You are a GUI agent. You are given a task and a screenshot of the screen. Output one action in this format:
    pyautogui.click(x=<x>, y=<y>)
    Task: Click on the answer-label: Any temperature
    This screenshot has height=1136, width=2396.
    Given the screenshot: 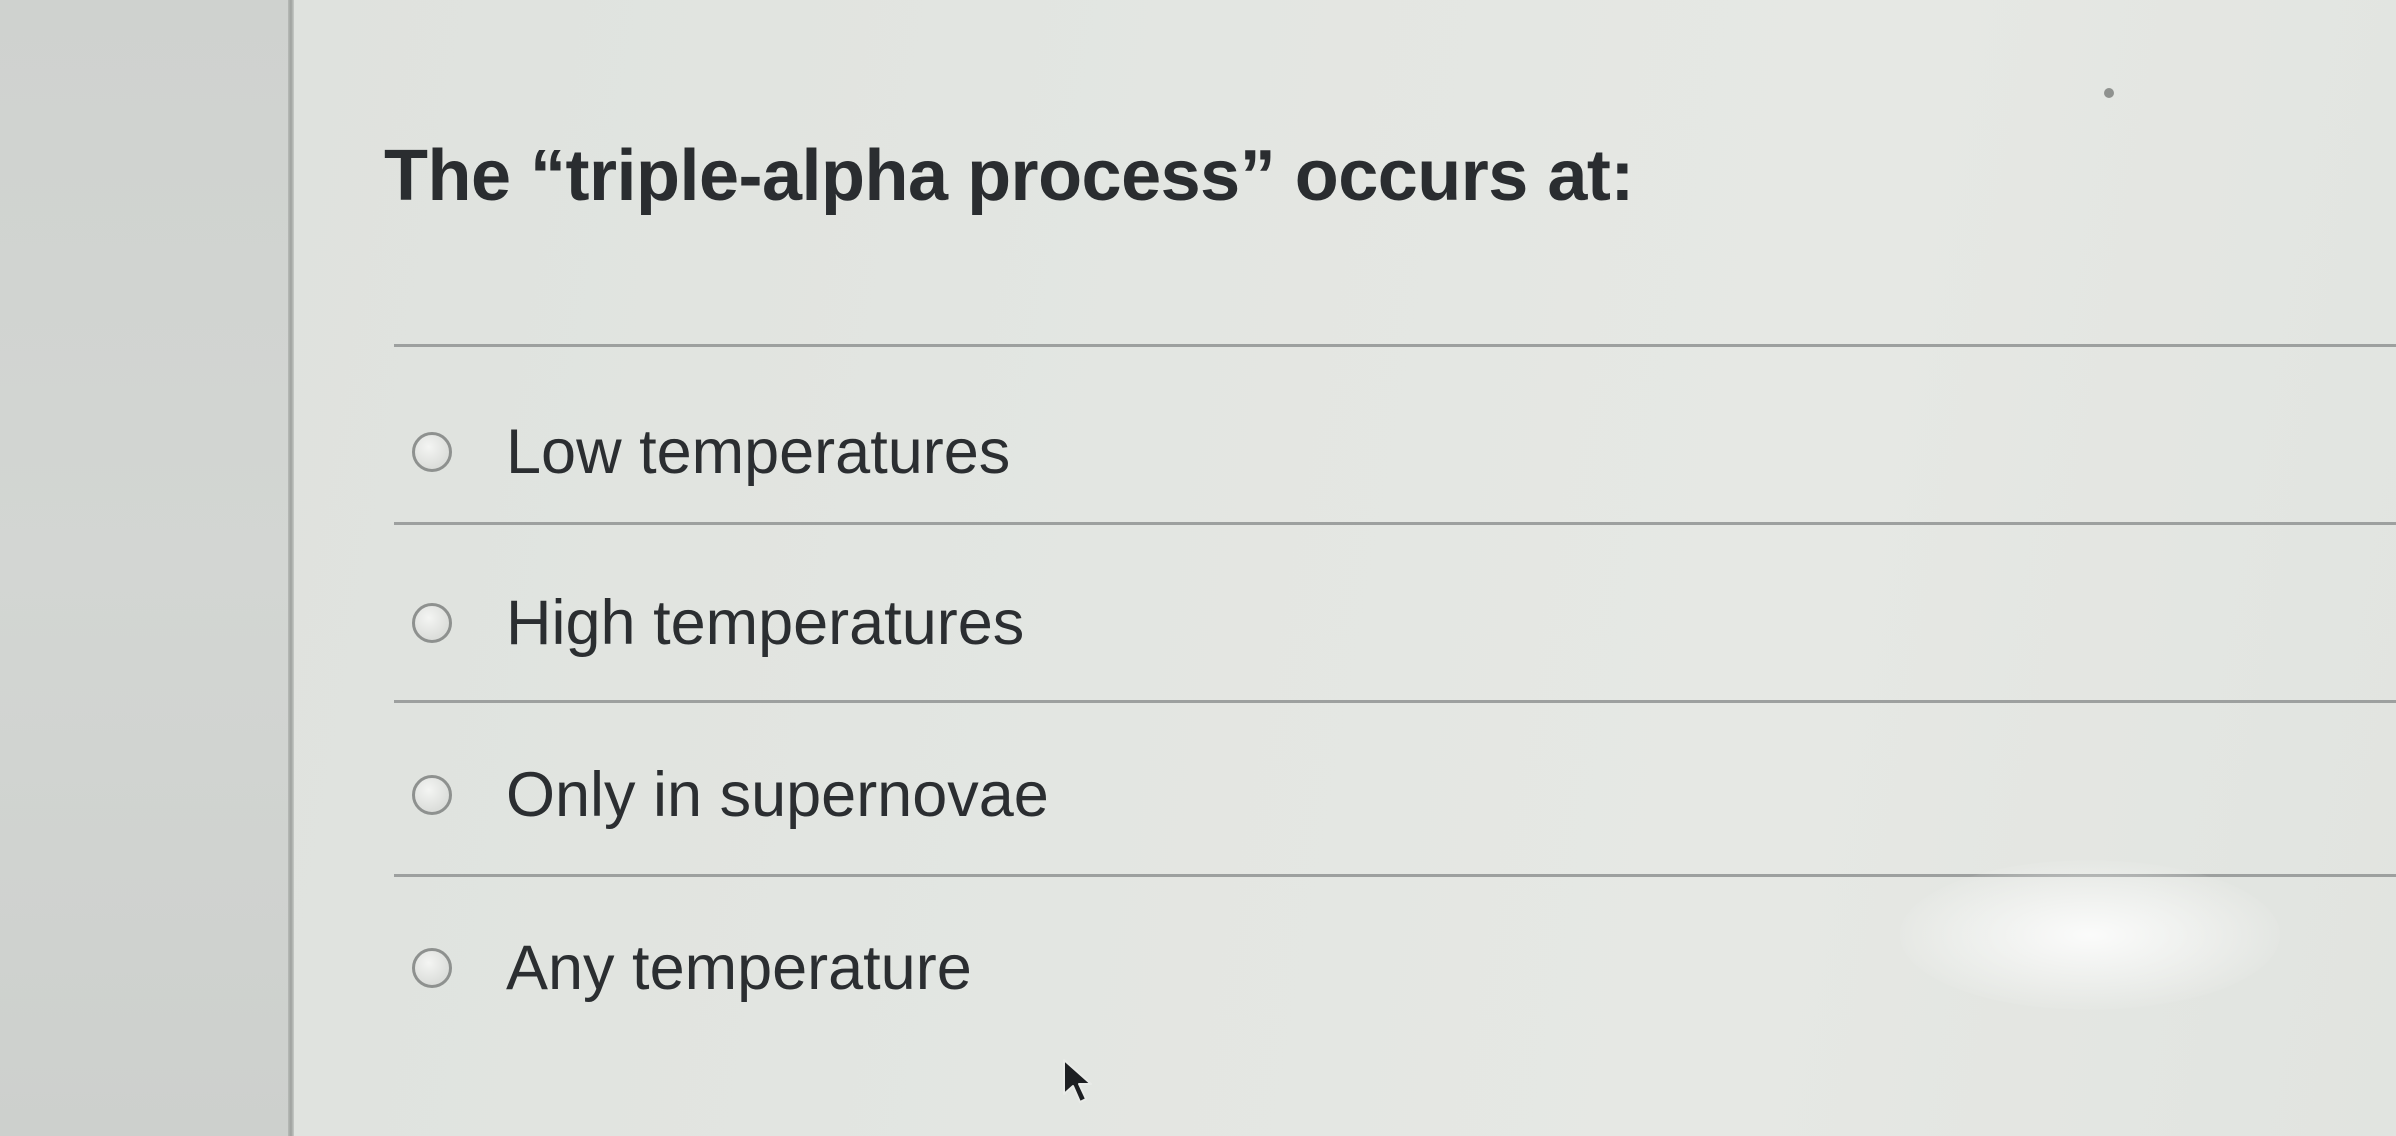 What is the action you would take?
    pyautogui.click(x=739, y=968)
    